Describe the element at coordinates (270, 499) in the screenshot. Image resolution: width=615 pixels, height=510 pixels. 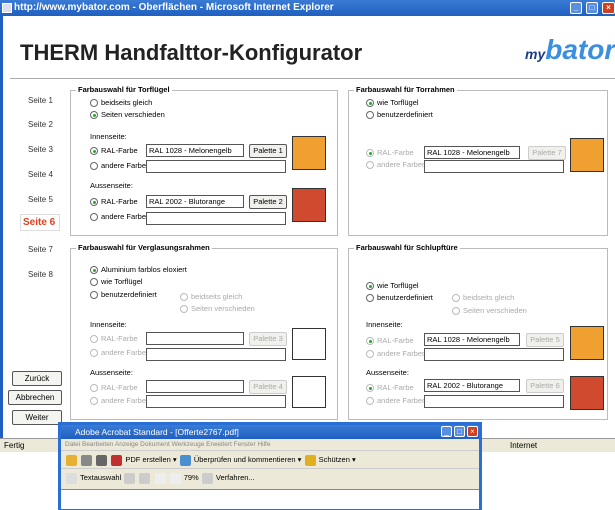
I see `document-area` at that location.